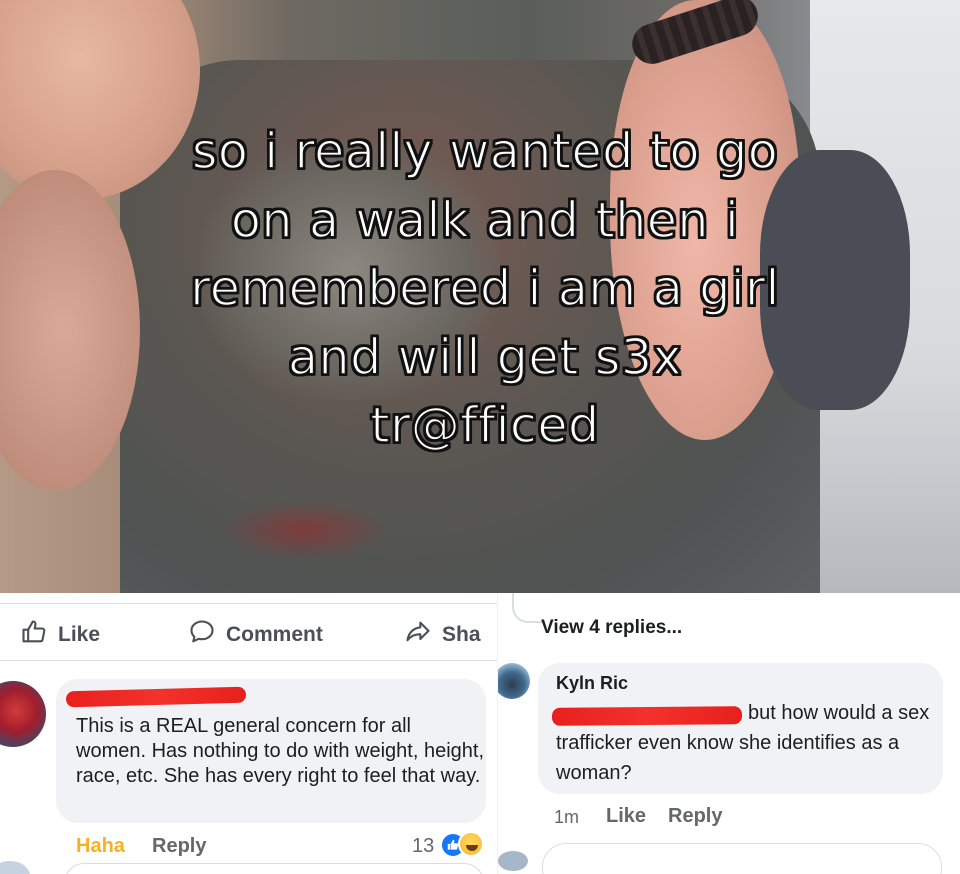  I want to click on share-label: Sha, so click(461, 634).